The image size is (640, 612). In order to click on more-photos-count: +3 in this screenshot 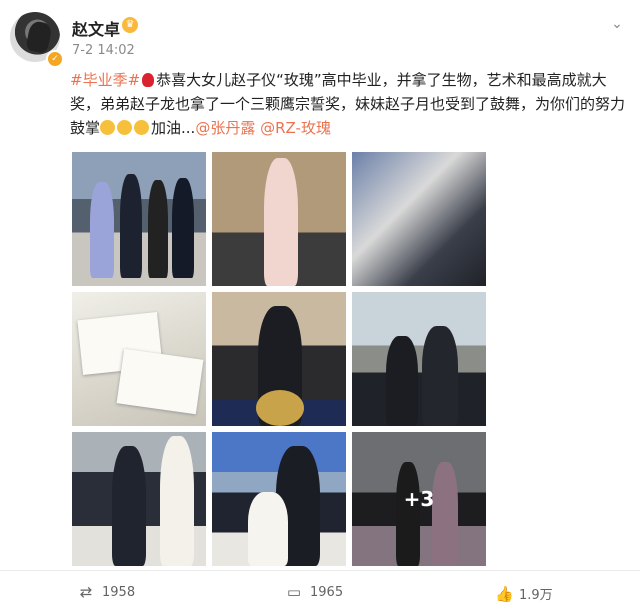, I will do `click(419, 499)`.